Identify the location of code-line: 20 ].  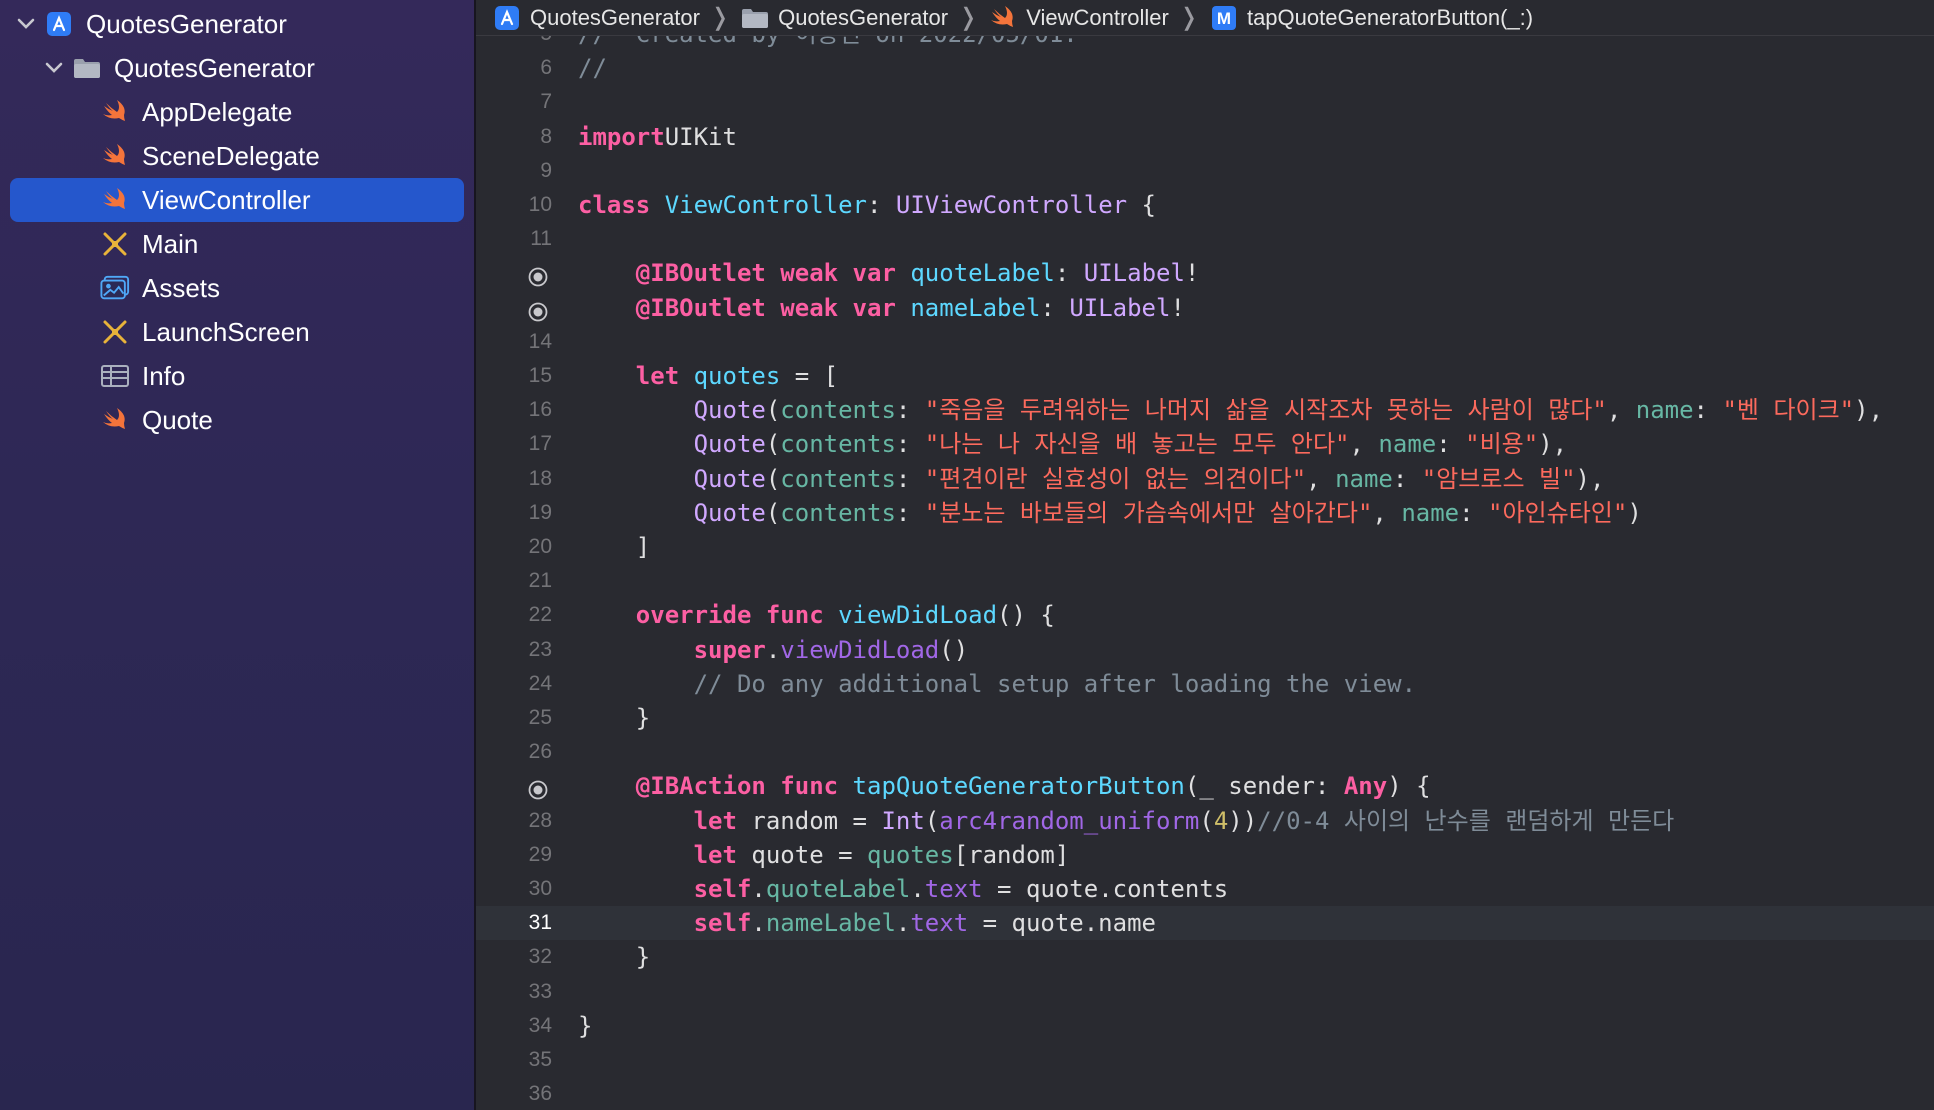
(1205, 547).